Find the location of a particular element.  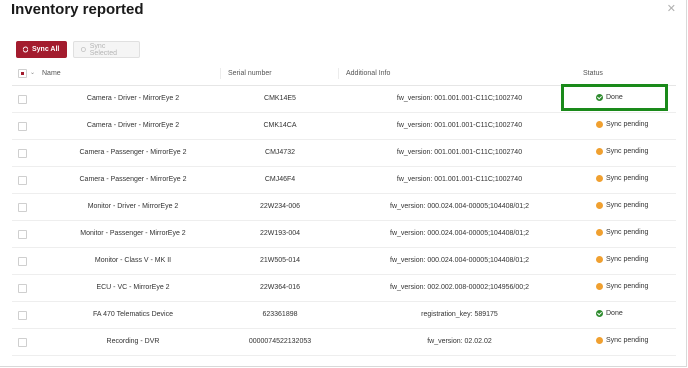

device-name: FA 470 Telematics Device is located at coordinates (133, 314).